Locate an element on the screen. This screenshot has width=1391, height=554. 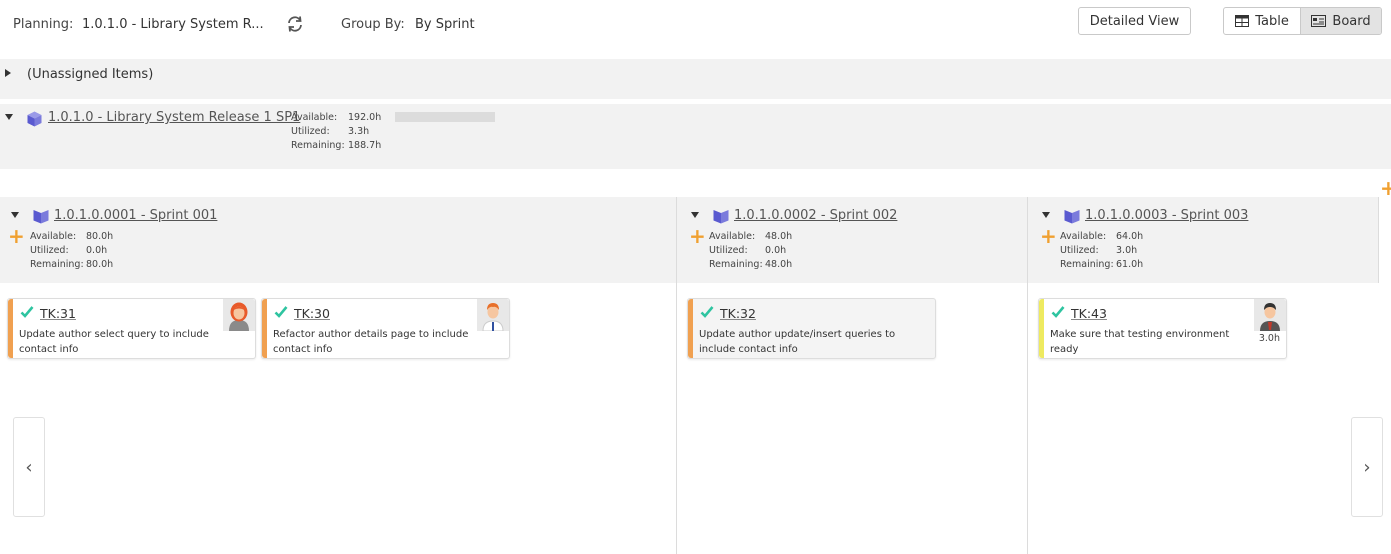
remaining-value: 80.0h is located at coordinates (100, 264).